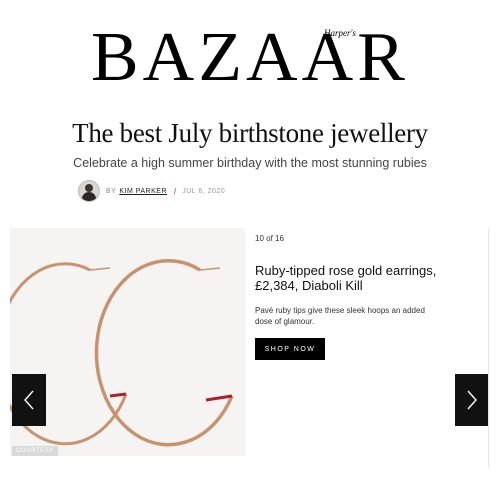 The width and height of the screenshot is (500, 500). What do you see at coordinates (269, 238) in the screenshot?
I see `slide-counter: 10 of 16` at bounding box center [269, 238].